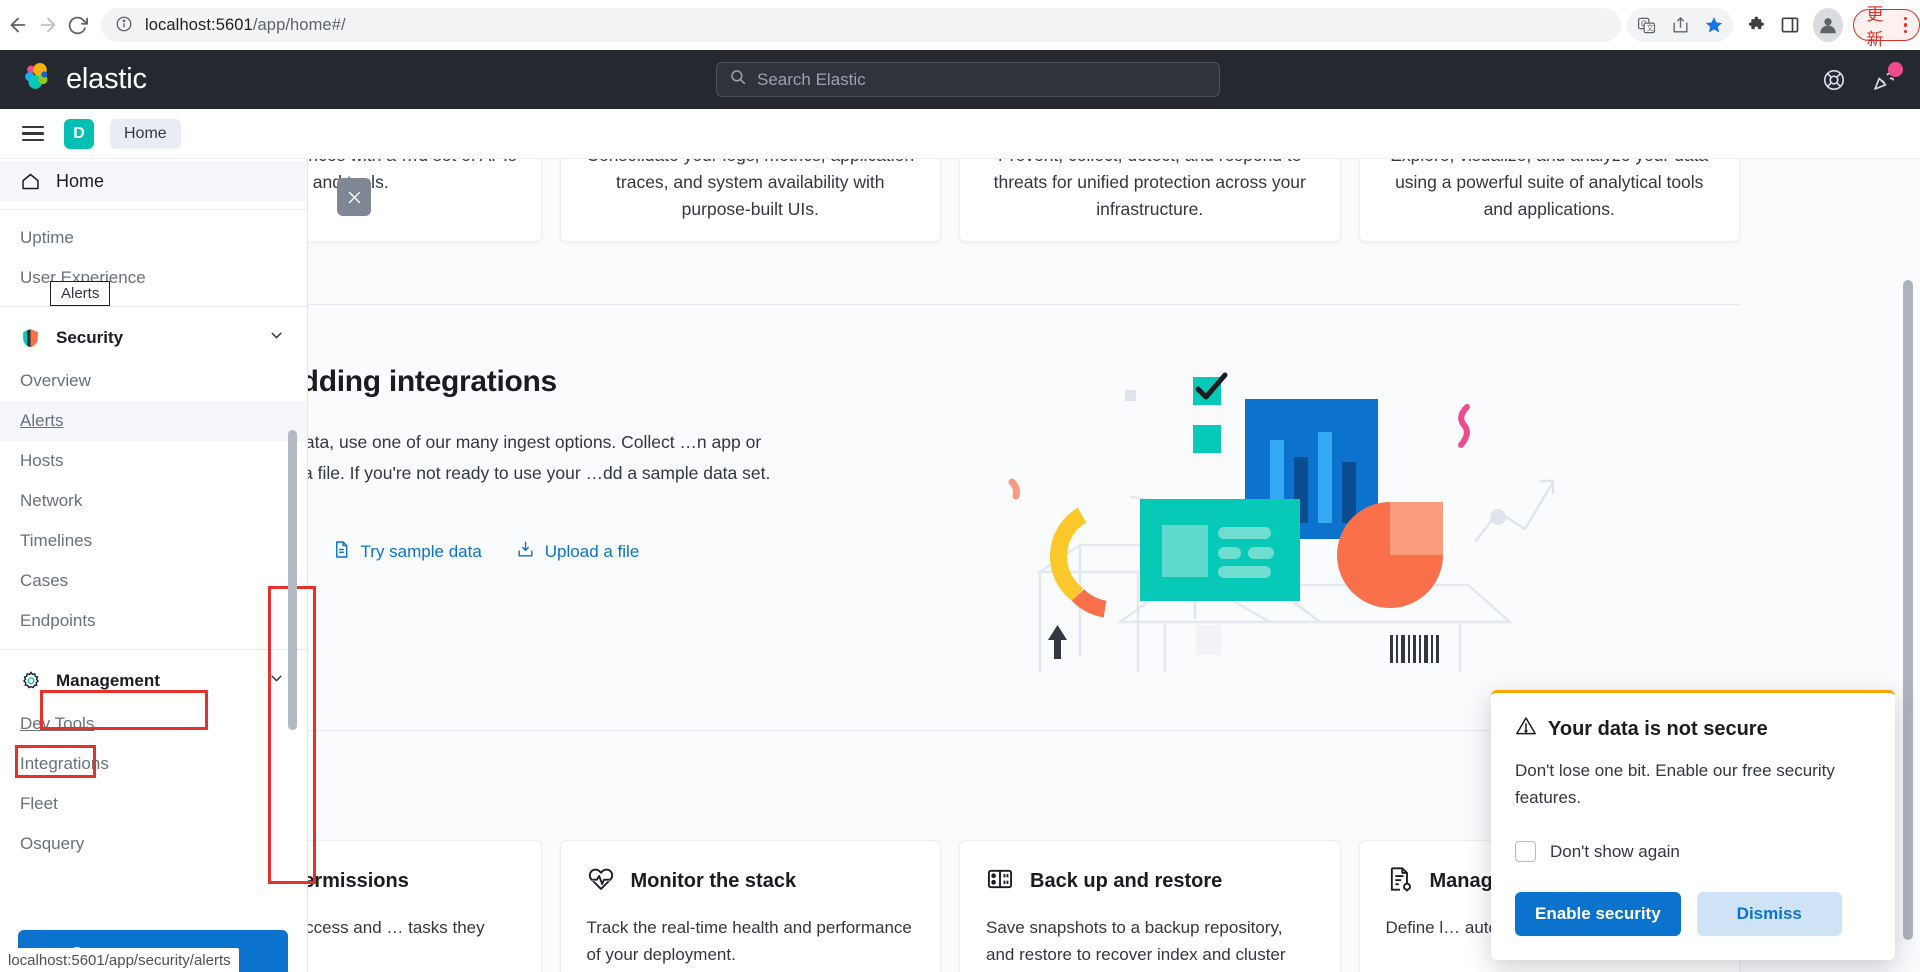 This screenshot has width=1920, height=972. I want to click on dont-show-again-checkbox, so click(1525, 851).